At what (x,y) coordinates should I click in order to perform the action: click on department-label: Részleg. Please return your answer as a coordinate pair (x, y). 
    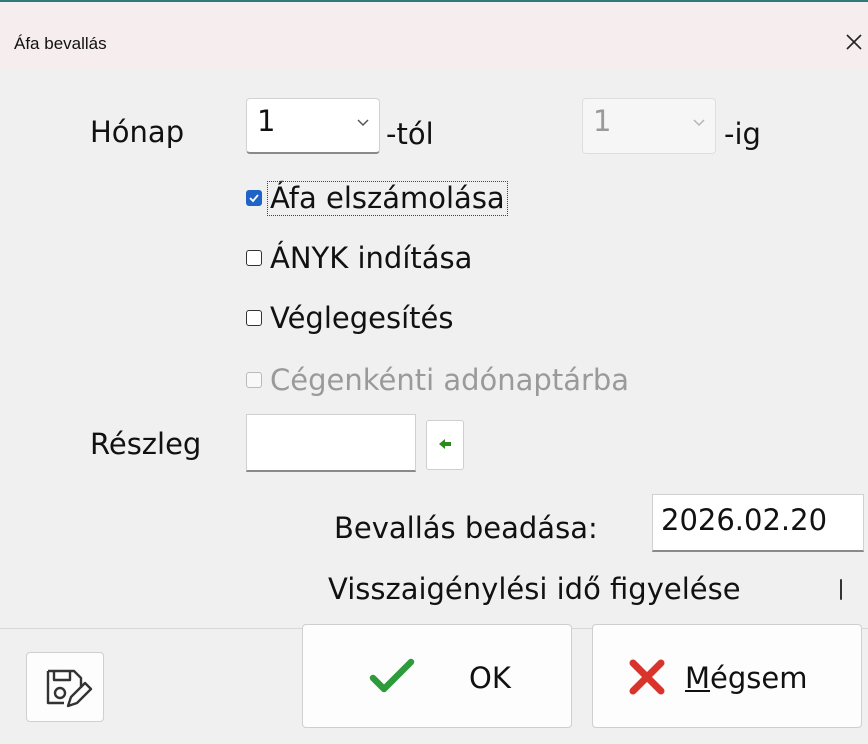
    Looking at the image, I should click on (146, 444).